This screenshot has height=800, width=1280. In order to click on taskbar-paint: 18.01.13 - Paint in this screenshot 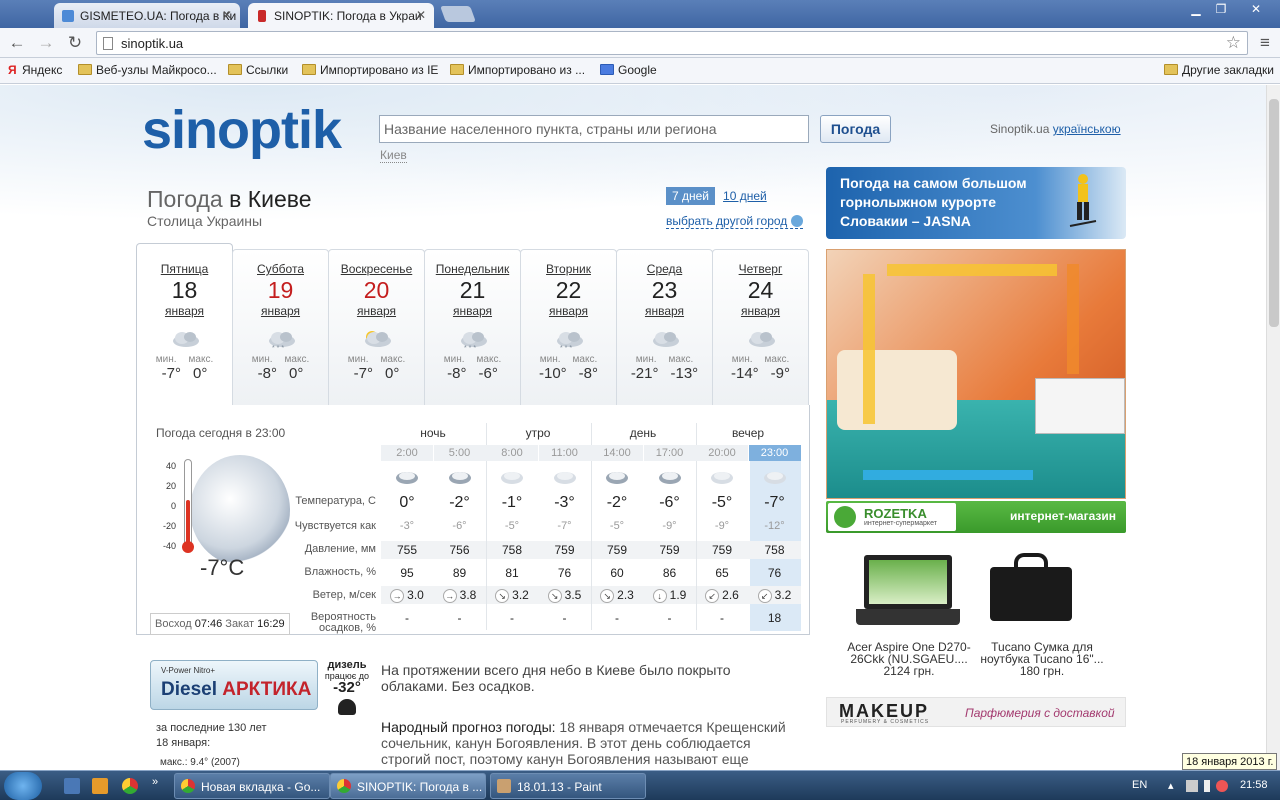, I will do `click(568, 786)`.